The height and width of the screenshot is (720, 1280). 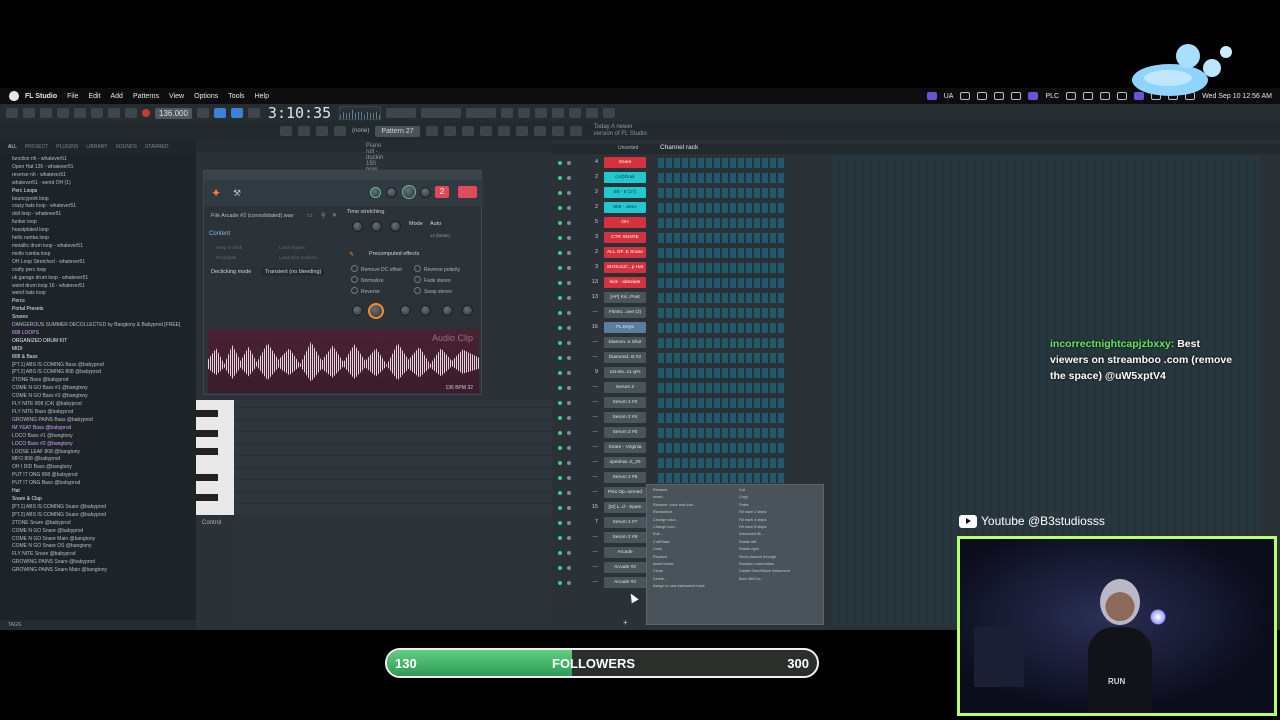 What do you see at coordinates (1088, 96) in the screenshot?
I see `cast-icon` at bounding box center [1088, 96].